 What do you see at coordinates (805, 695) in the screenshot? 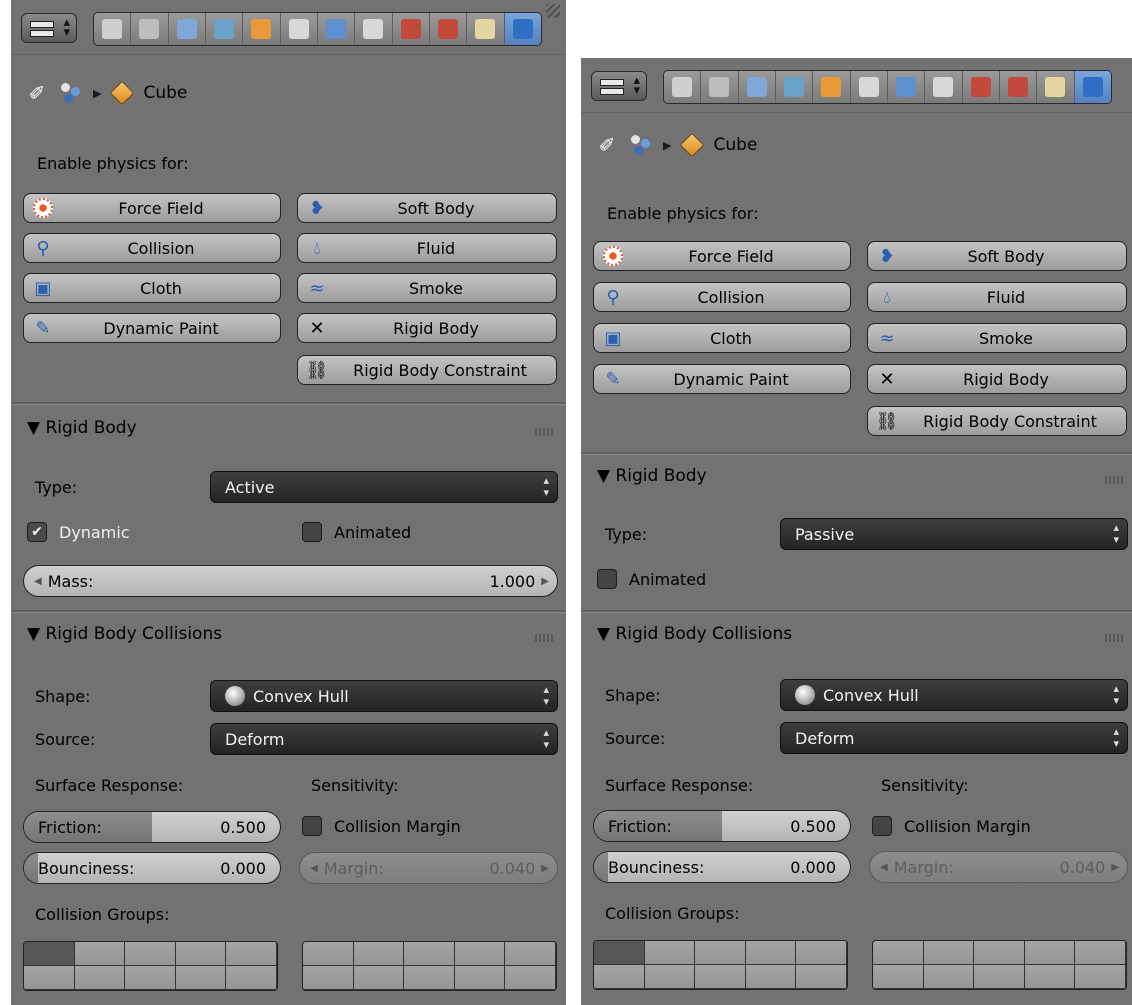
I see `convex-hull-icon` at bounding box center [805, 695].